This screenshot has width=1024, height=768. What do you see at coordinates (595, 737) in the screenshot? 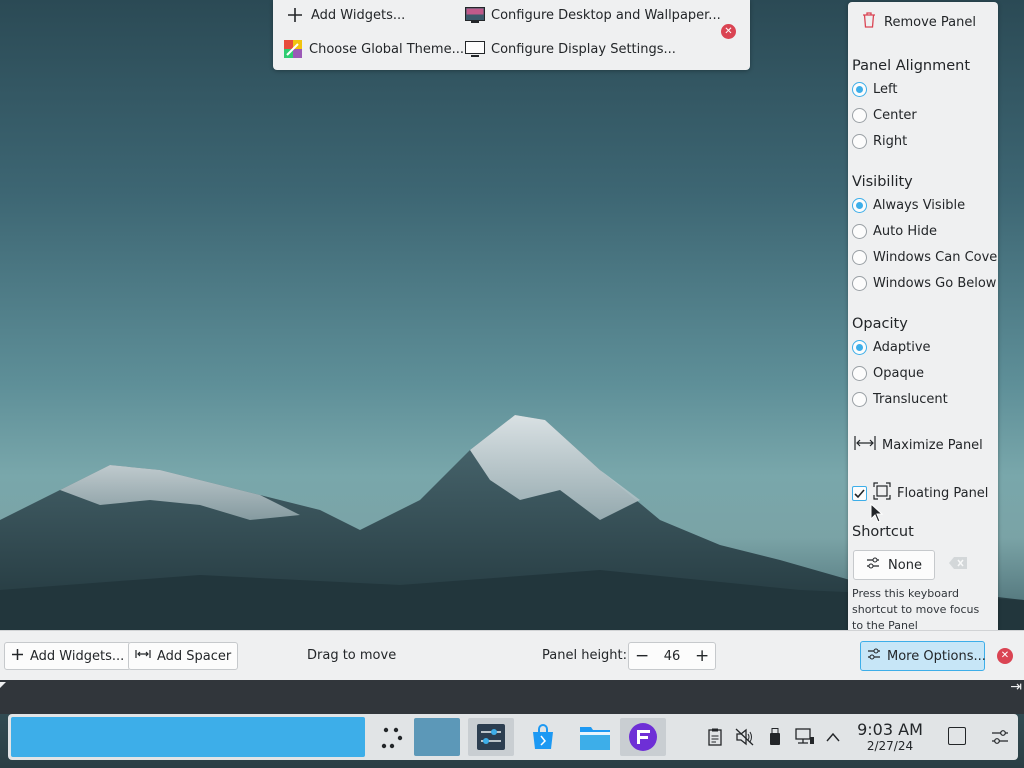
I see `file-manager-app-icon` at bounding box center [595, 737].